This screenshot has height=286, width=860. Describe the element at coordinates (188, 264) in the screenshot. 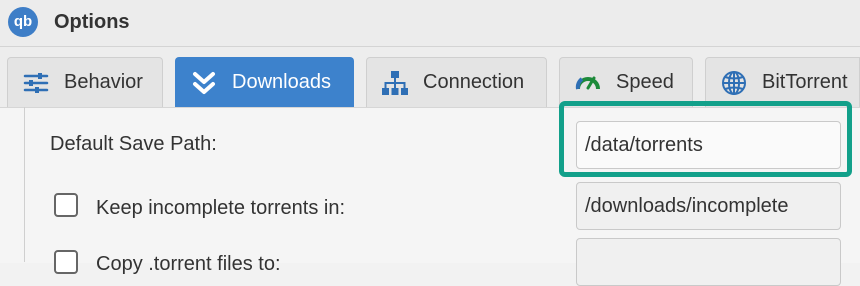

I see `copy-torrent-files-label: Copy .torrent files to:` at that location.